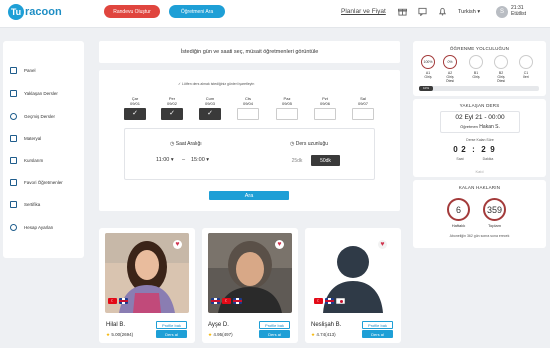 This screenshot has height=348, width=550. Describe the element at coordinates (197, 11) in the screenshot. I see `find-teacher-button: Öğretmeni Ara` at that location.